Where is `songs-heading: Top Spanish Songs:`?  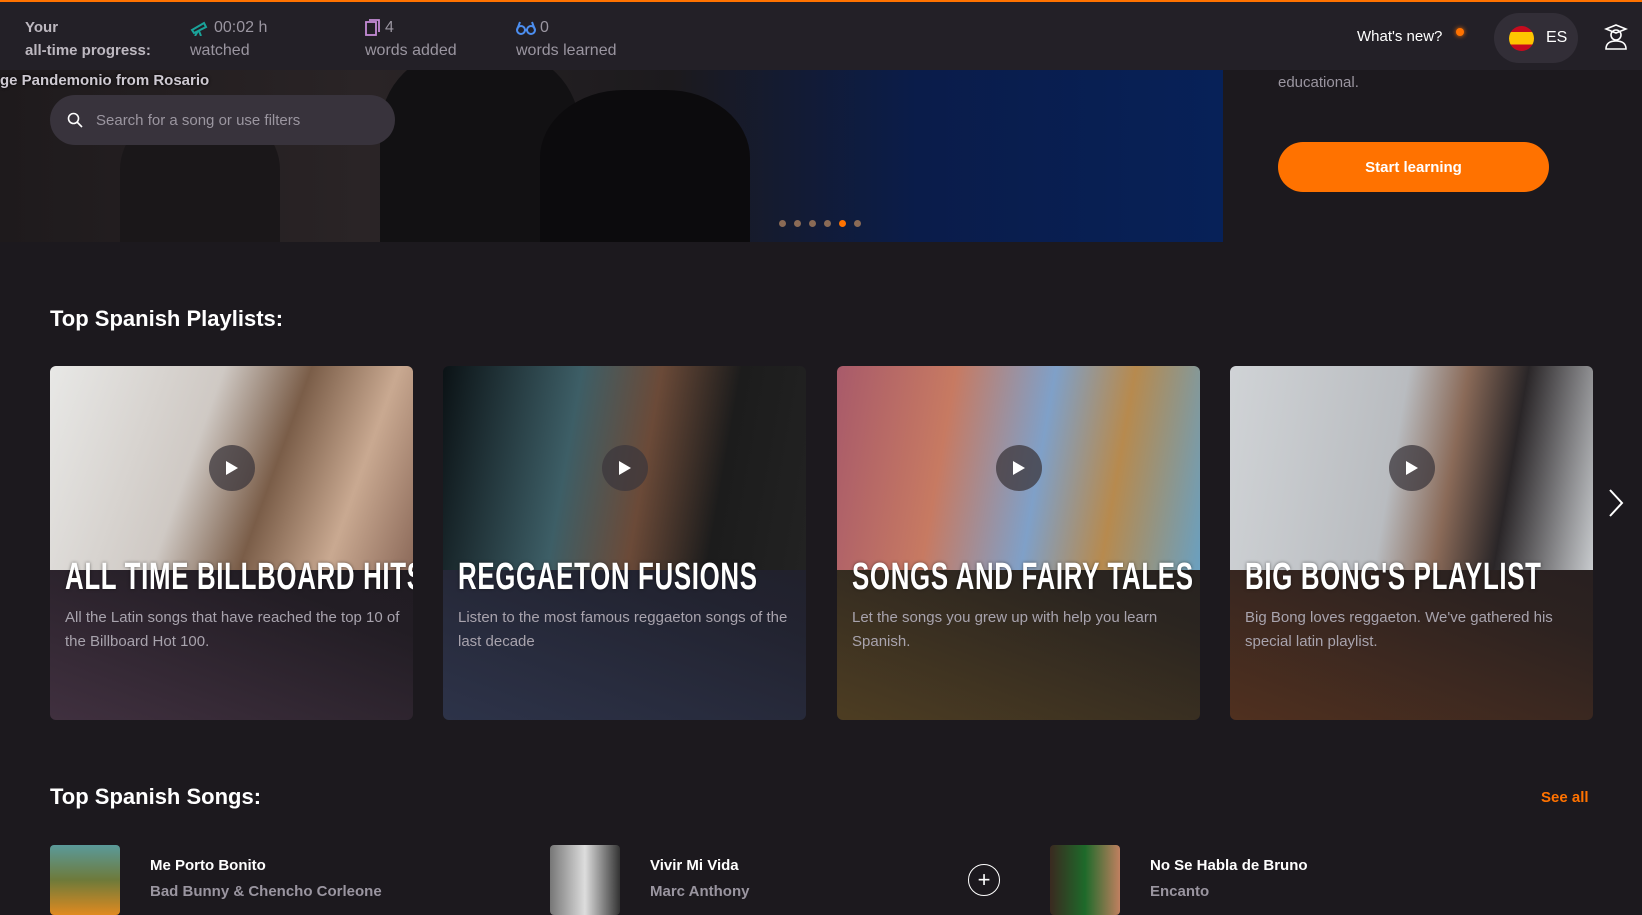
songs-heading: Top Spanish Songs: is located at coordinates (156, 796).